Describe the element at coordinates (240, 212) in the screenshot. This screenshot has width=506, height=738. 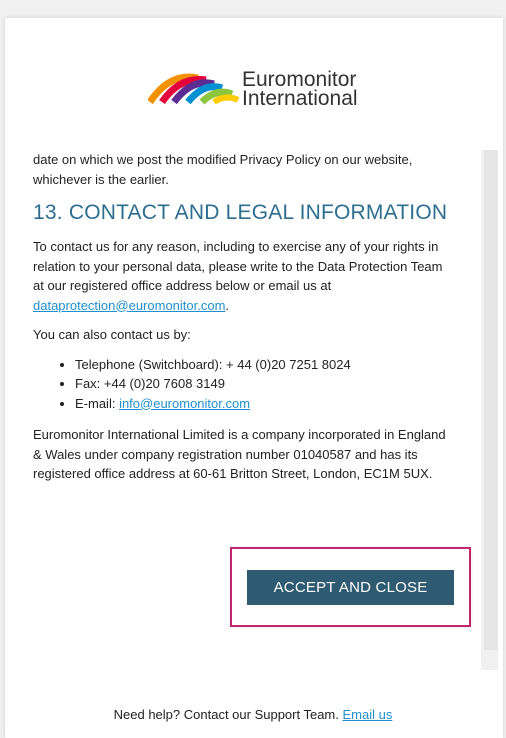
I see `section-title: 13. CONTACT AND LEGAL INFORMATION` at that location.